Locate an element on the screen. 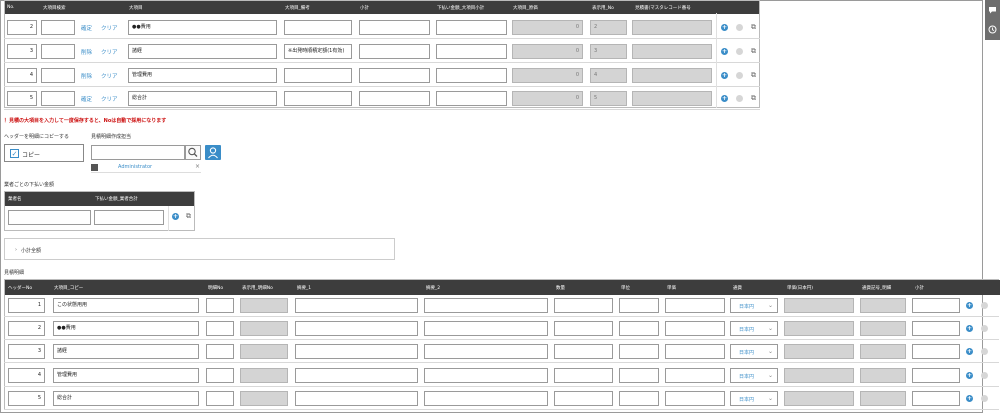 The image size is (1000, 415). top-row-item-input: 総合計 is located at coordinates (202, 98).